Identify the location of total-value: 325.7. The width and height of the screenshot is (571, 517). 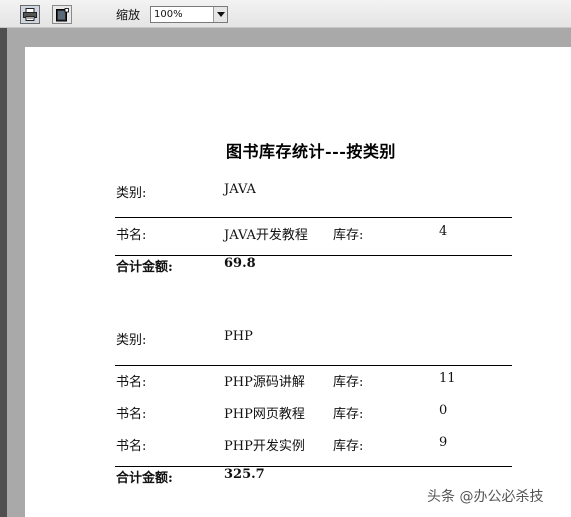
(244, 474).